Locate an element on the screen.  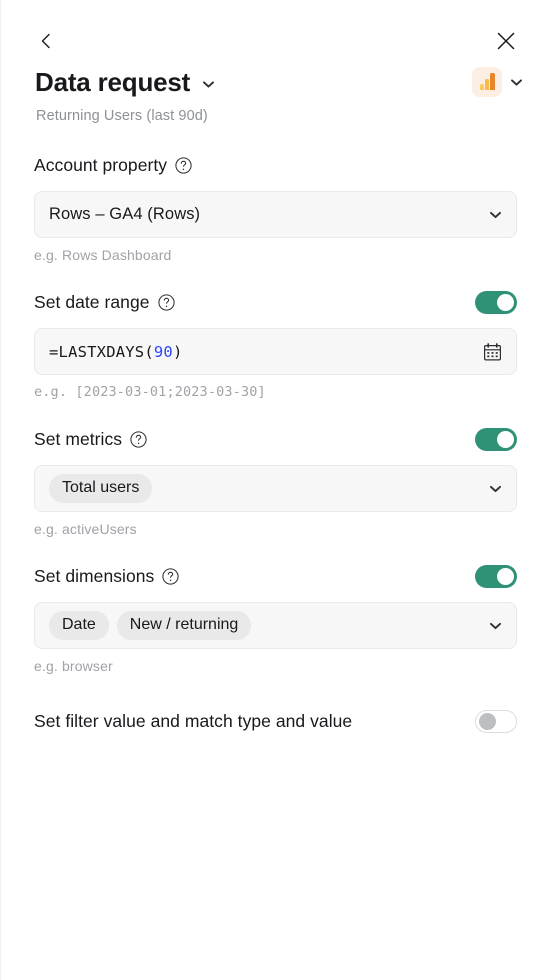
back-button is located at coordinates (46, 41).